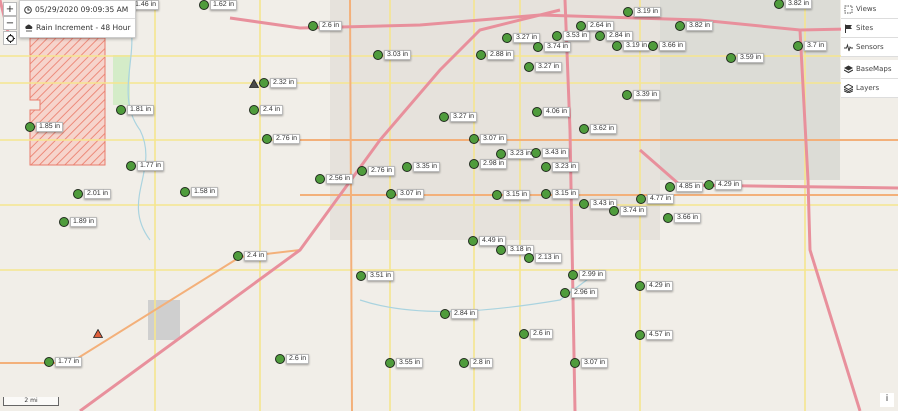 The image size is (898, 411). Describe the element at coordinates (10, 9) in the screenshot. I see `zoom-in-button: +` at that location.